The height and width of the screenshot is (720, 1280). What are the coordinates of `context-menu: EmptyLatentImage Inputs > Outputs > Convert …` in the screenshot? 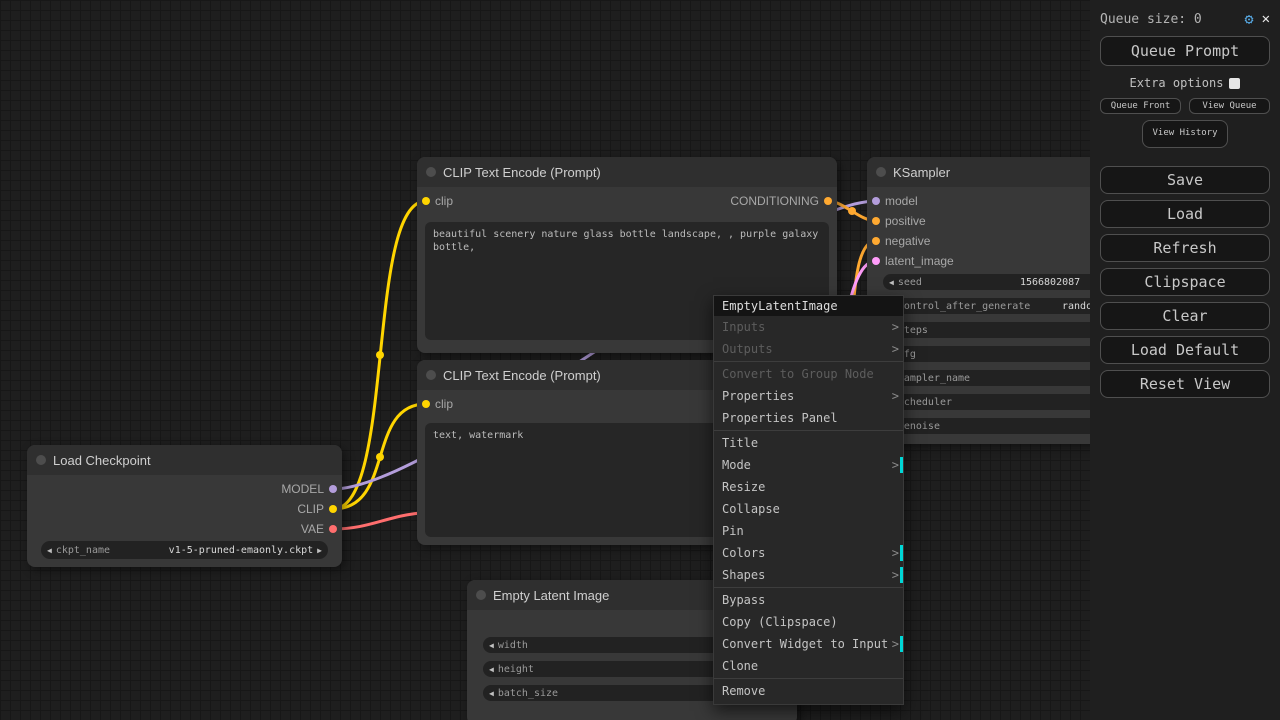 It's located at (808, 500).